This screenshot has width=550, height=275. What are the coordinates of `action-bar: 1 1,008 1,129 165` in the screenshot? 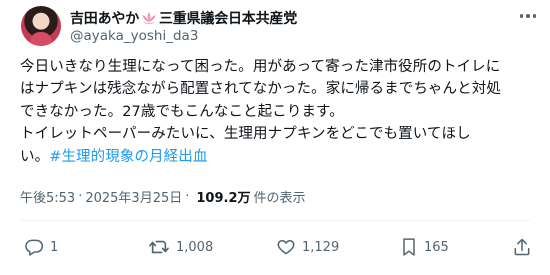 It's located at (275, 247).